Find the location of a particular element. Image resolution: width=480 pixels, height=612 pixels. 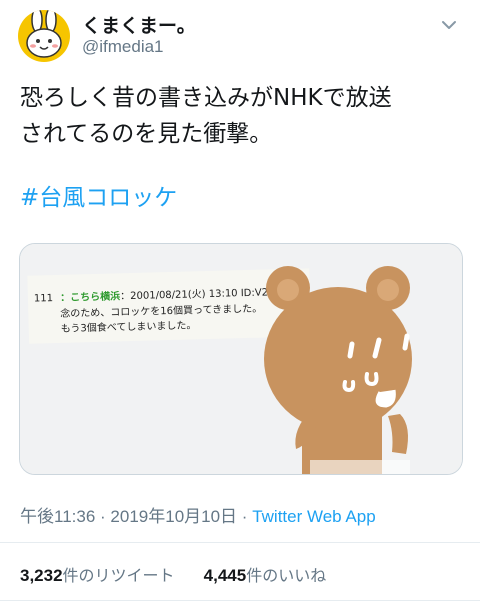

tweet-source-link: Twitter Web App is located at coordinates (313, 516).